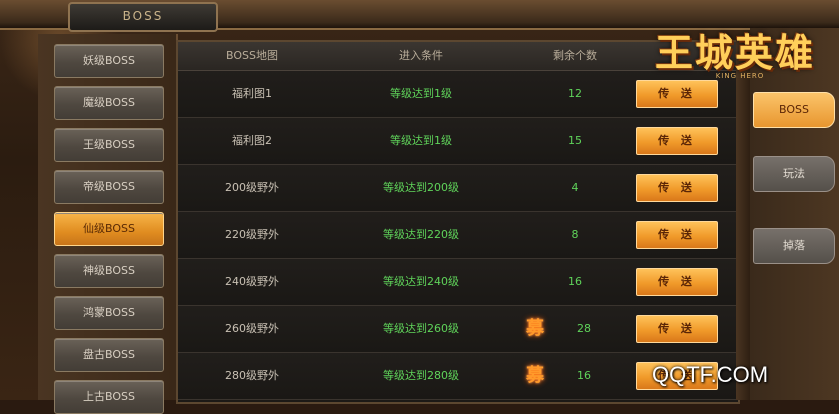 The image size is (839, 414). Describe the element at coordinates (252, 375) in the screenshot. I see `map-name: 280级野外` at that location.